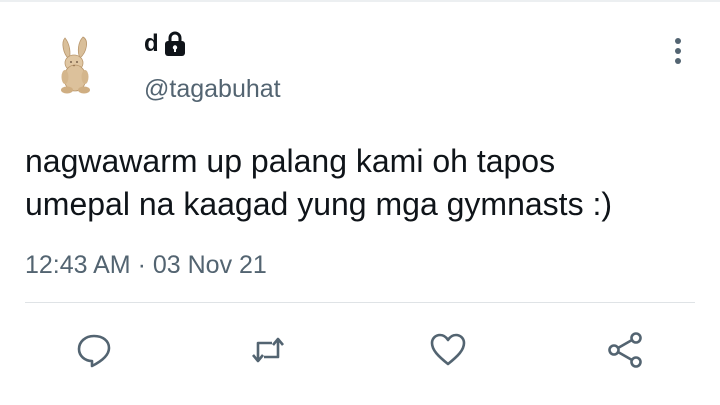 This screenshot has width=720, height=405. What do you see at coordinates (360, 302) in the screenshot?
I see `action-divider` at bounding box center [360, 302].